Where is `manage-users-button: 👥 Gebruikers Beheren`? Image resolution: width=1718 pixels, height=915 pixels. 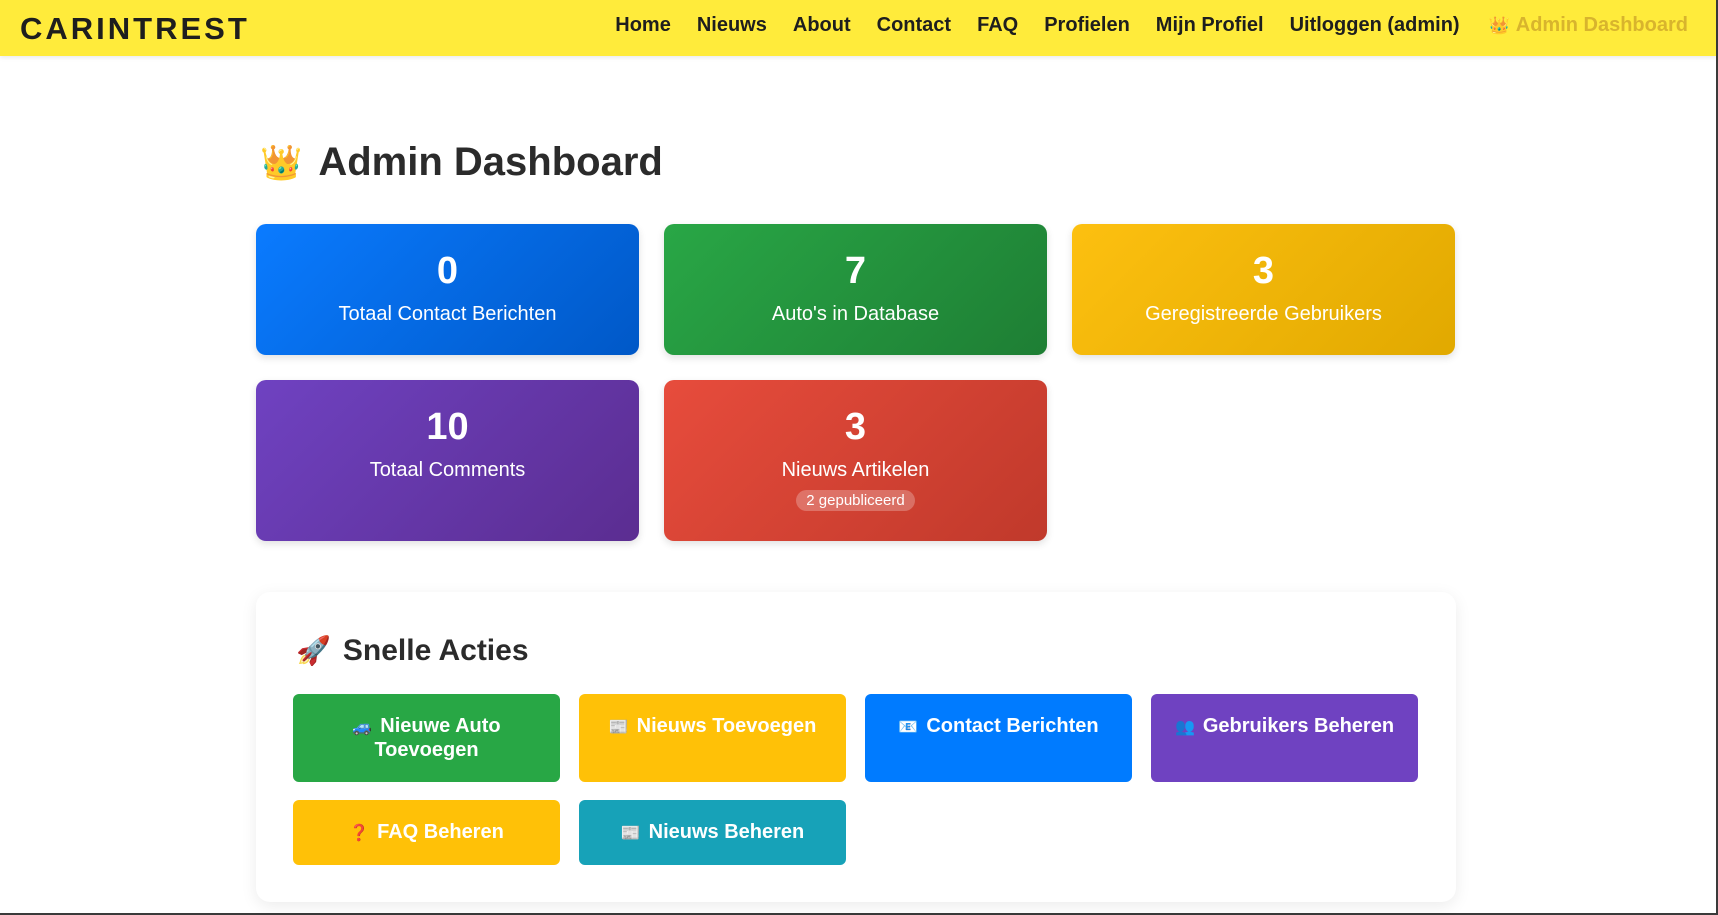
manage-users-button: 👥 Gebruikers Beheren is located at coordinates (1284, 738).